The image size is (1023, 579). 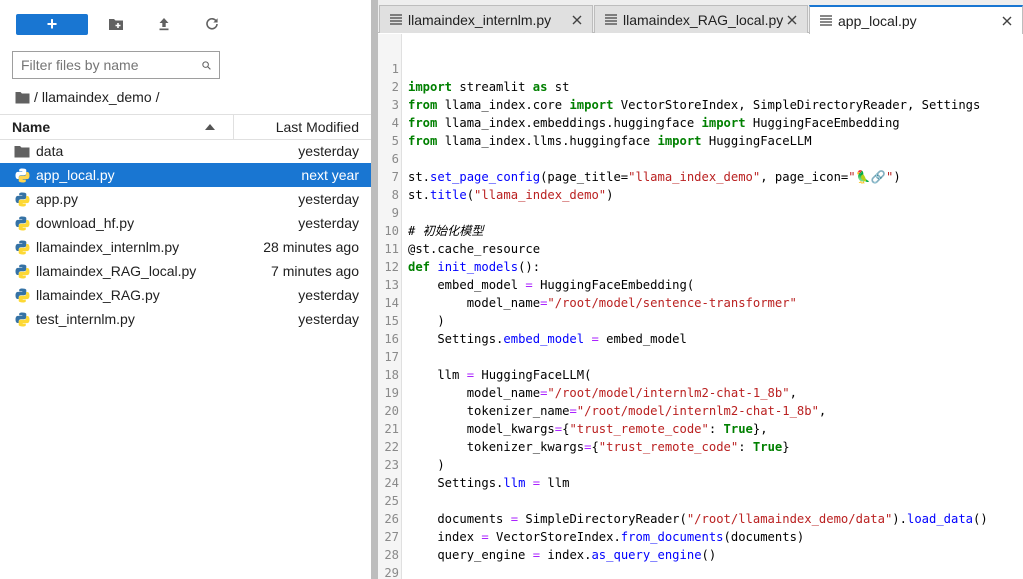 I want to click on code-line: 16, so click(x=700, y=329).